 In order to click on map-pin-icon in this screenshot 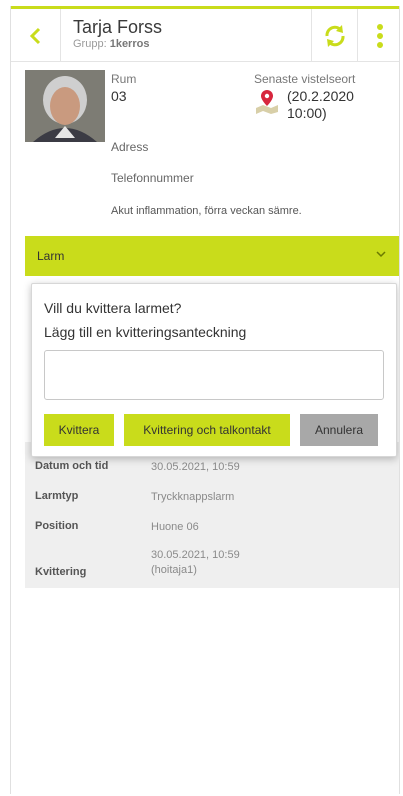, I will do `click(267, 103)`.